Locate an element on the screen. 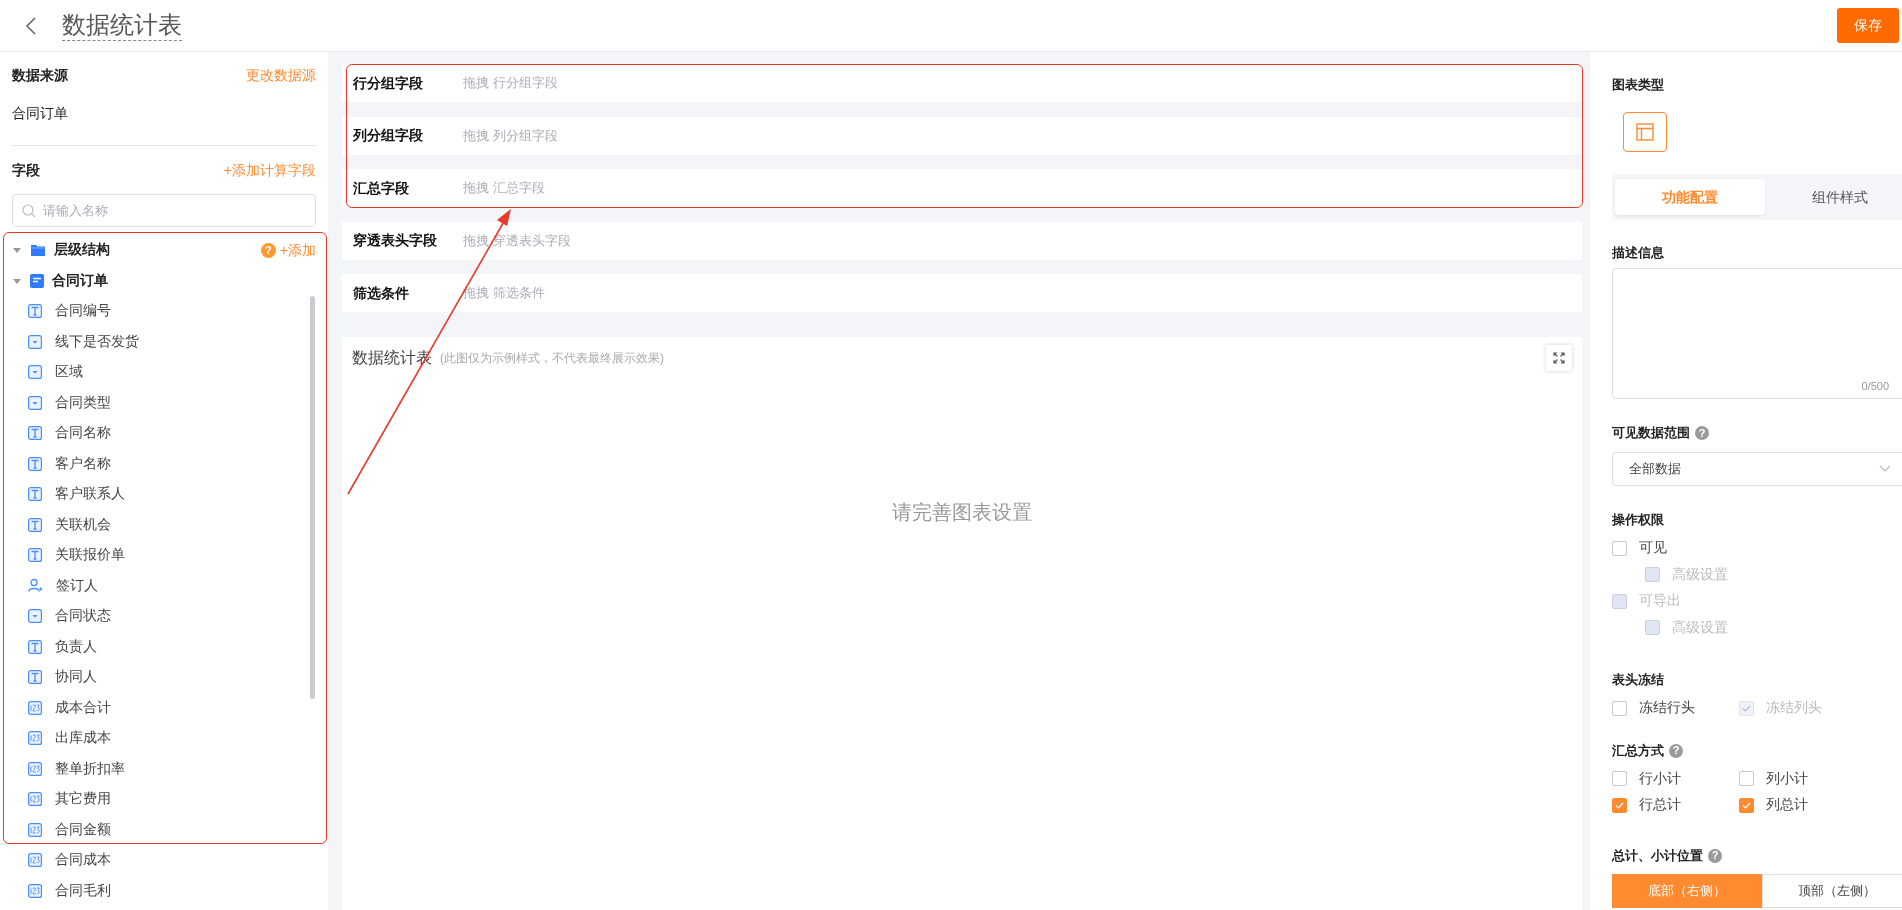 This screenshot has width=1902, height=910. section-label: 描述信息 is located at coordinates (1638, 253).